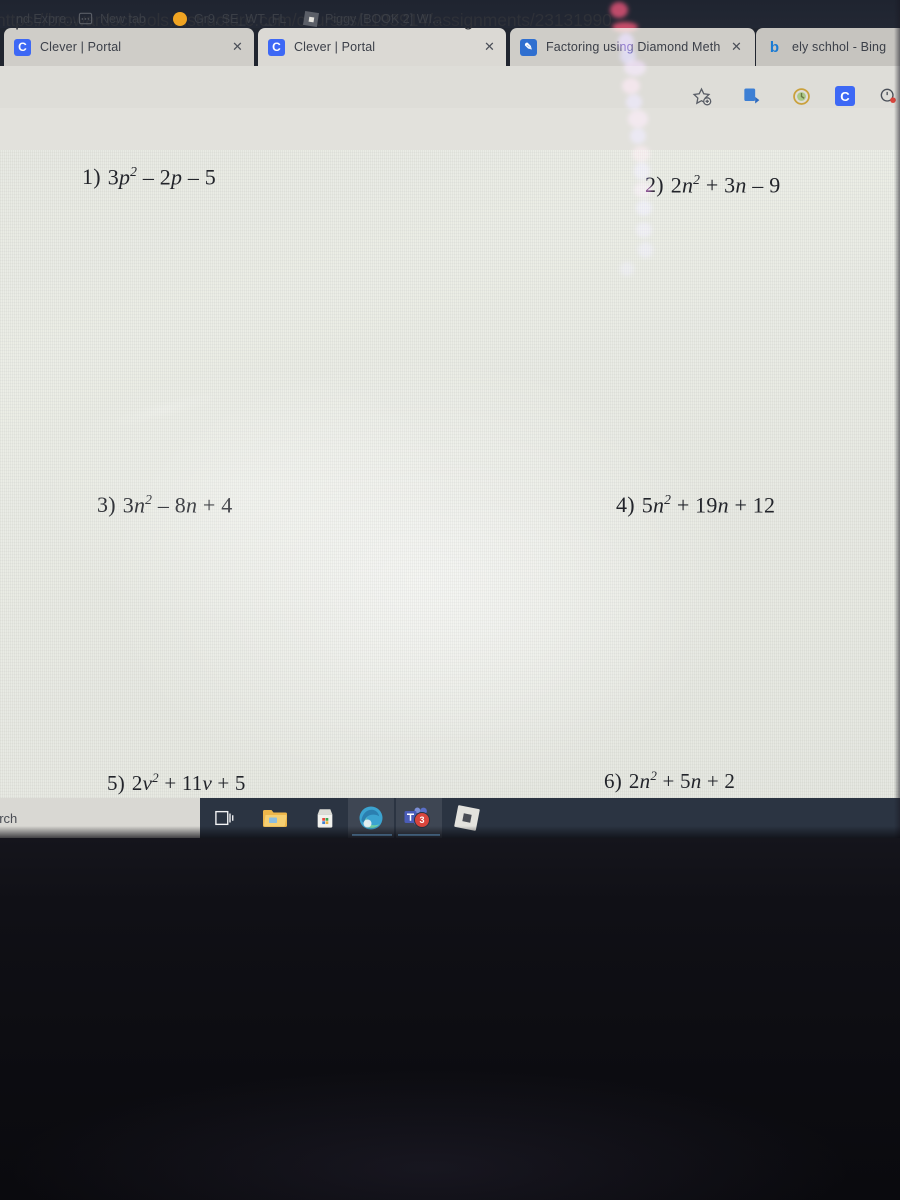  I want to click on tab-clever-portal-1: C Clever | Portal, so click(129, 47).